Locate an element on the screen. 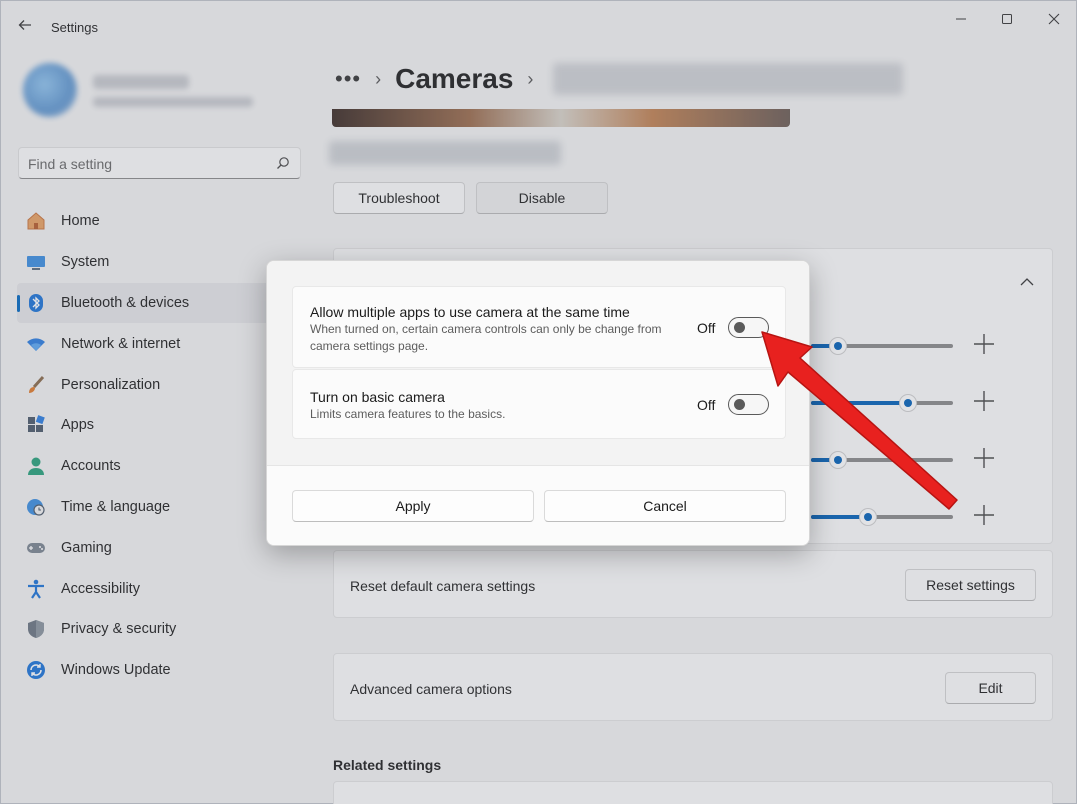 The width and height of the screenshot is (1077, 804). option-title: Turn on basic camera is located at coordinates (377, 397).